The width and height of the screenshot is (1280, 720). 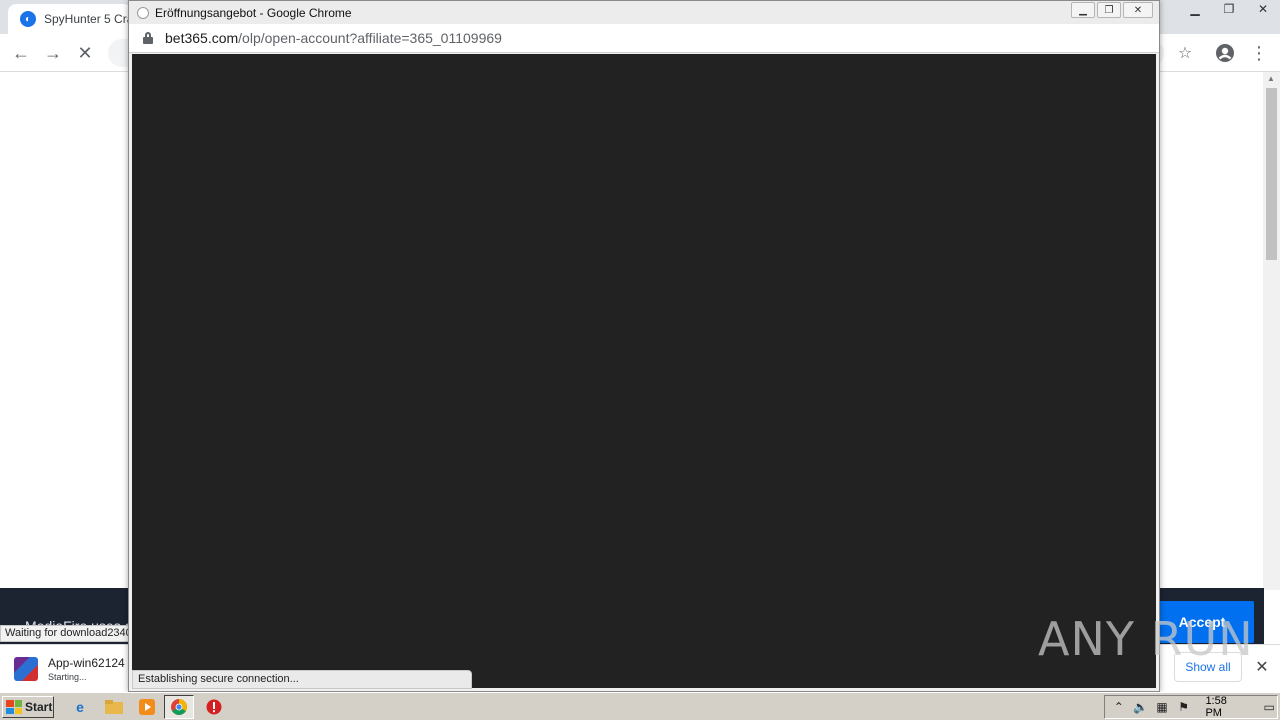 I want to click on menu-kebab-icon: ⋮, so click(x=1259, y=53).